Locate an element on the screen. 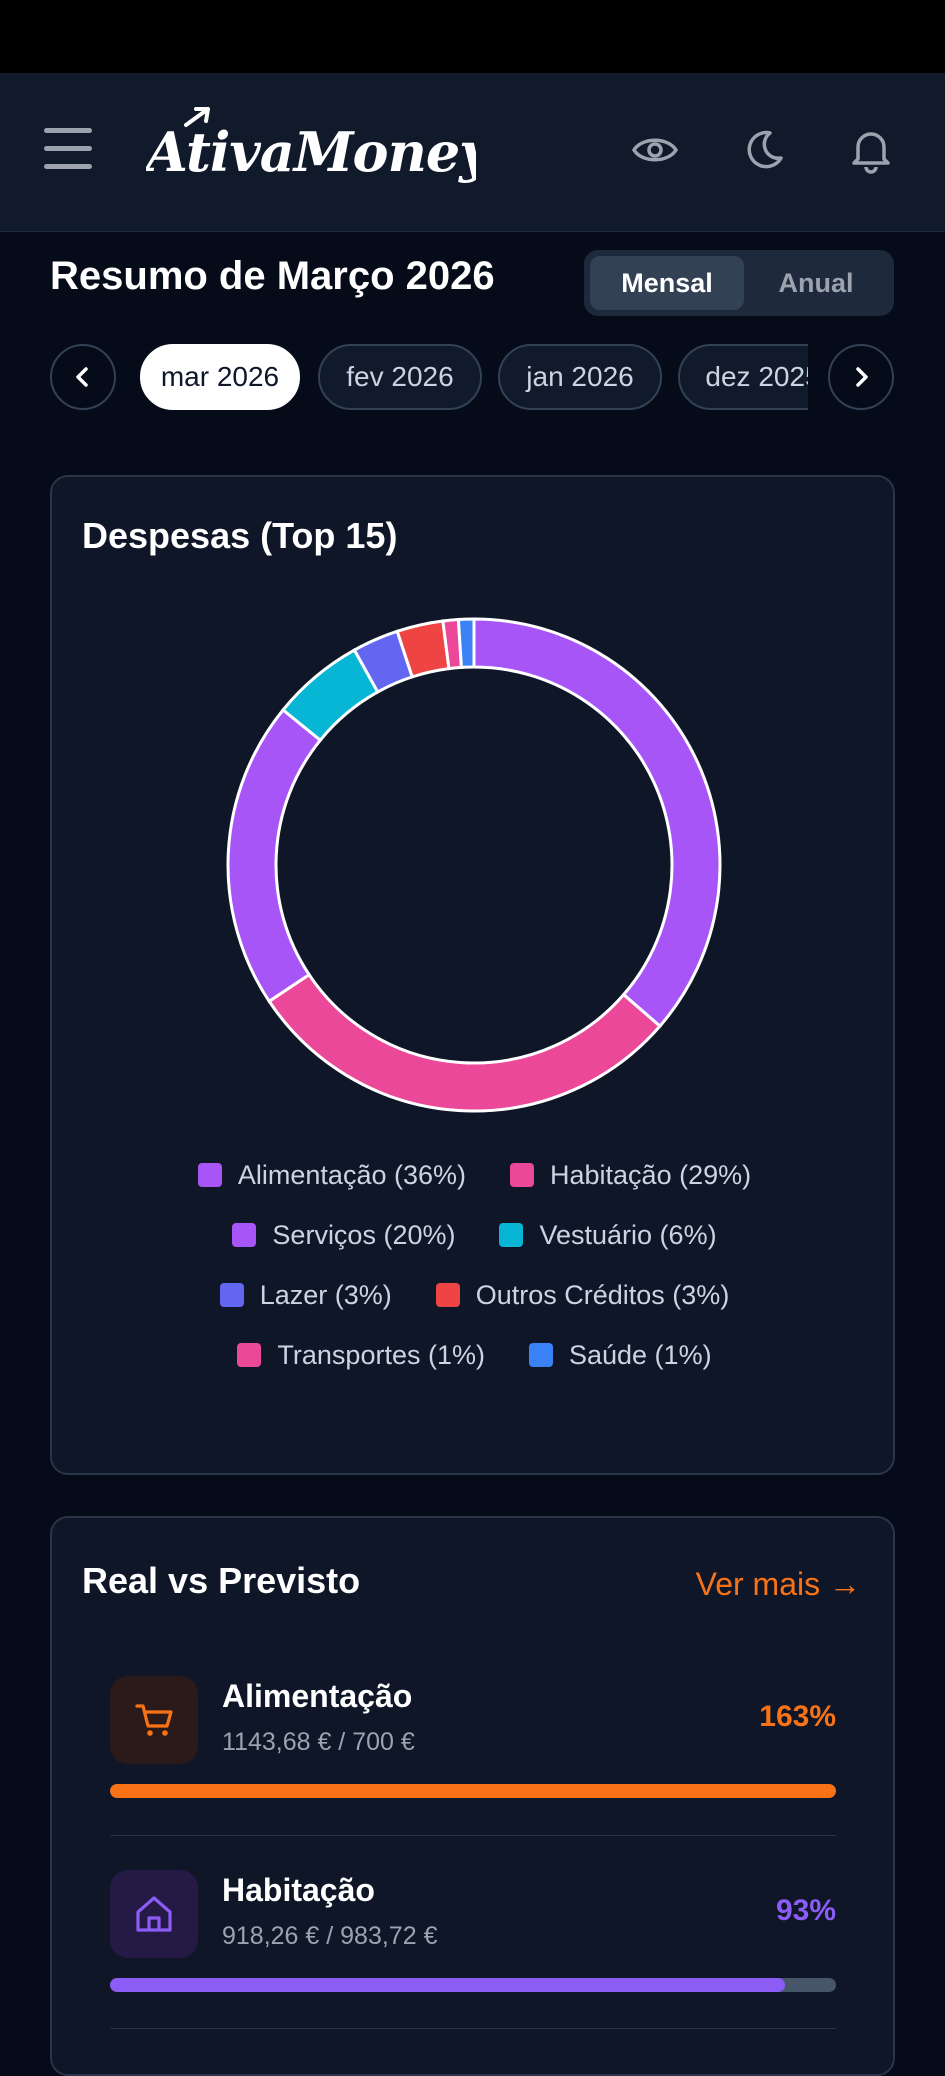  prev-month-button is located at coordinates (83, 377).